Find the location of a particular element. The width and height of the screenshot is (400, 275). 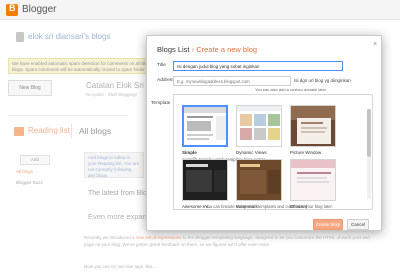

dialog-breadcrumb: Blogs List › Create a new blog is located at coordinates (207, 49).